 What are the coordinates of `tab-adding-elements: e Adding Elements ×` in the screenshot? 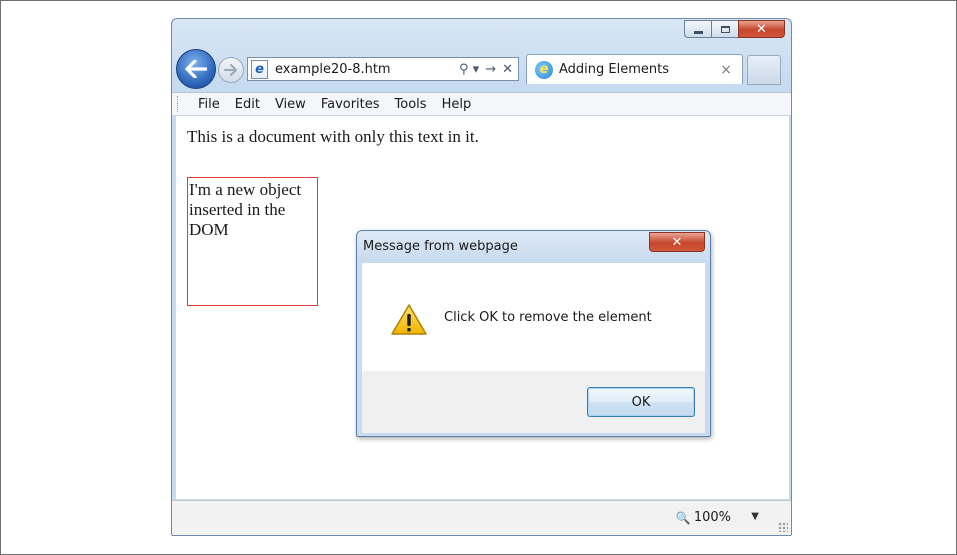 It's located at (634, 69).